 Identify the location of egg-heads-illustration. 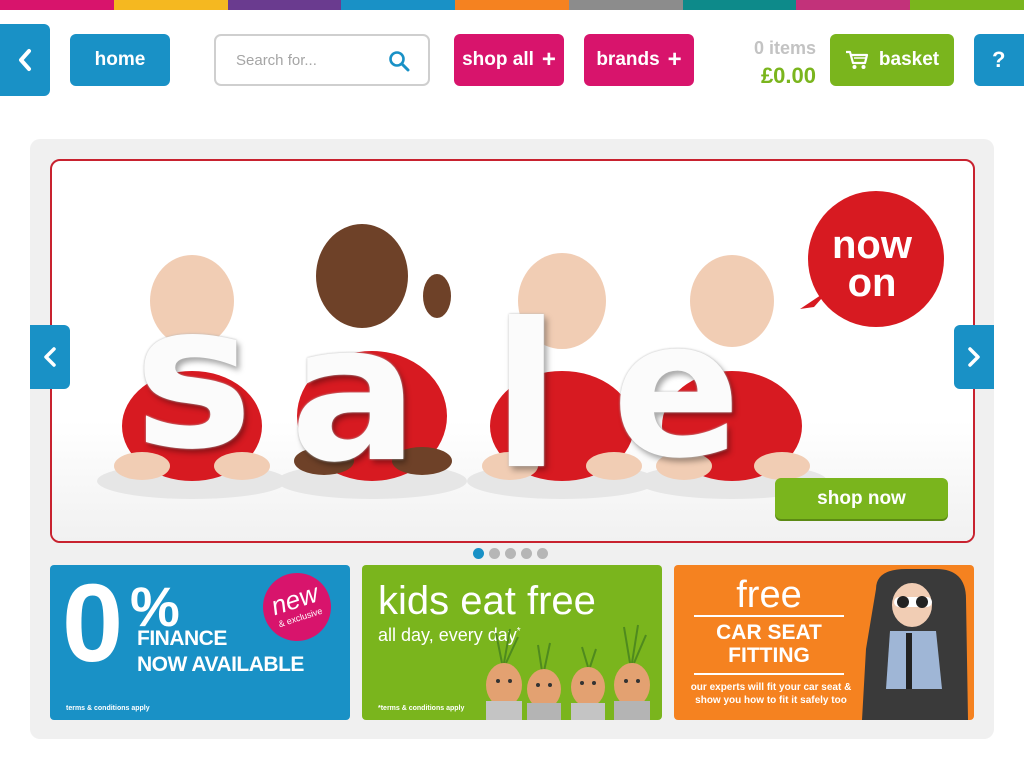
(568, 672).